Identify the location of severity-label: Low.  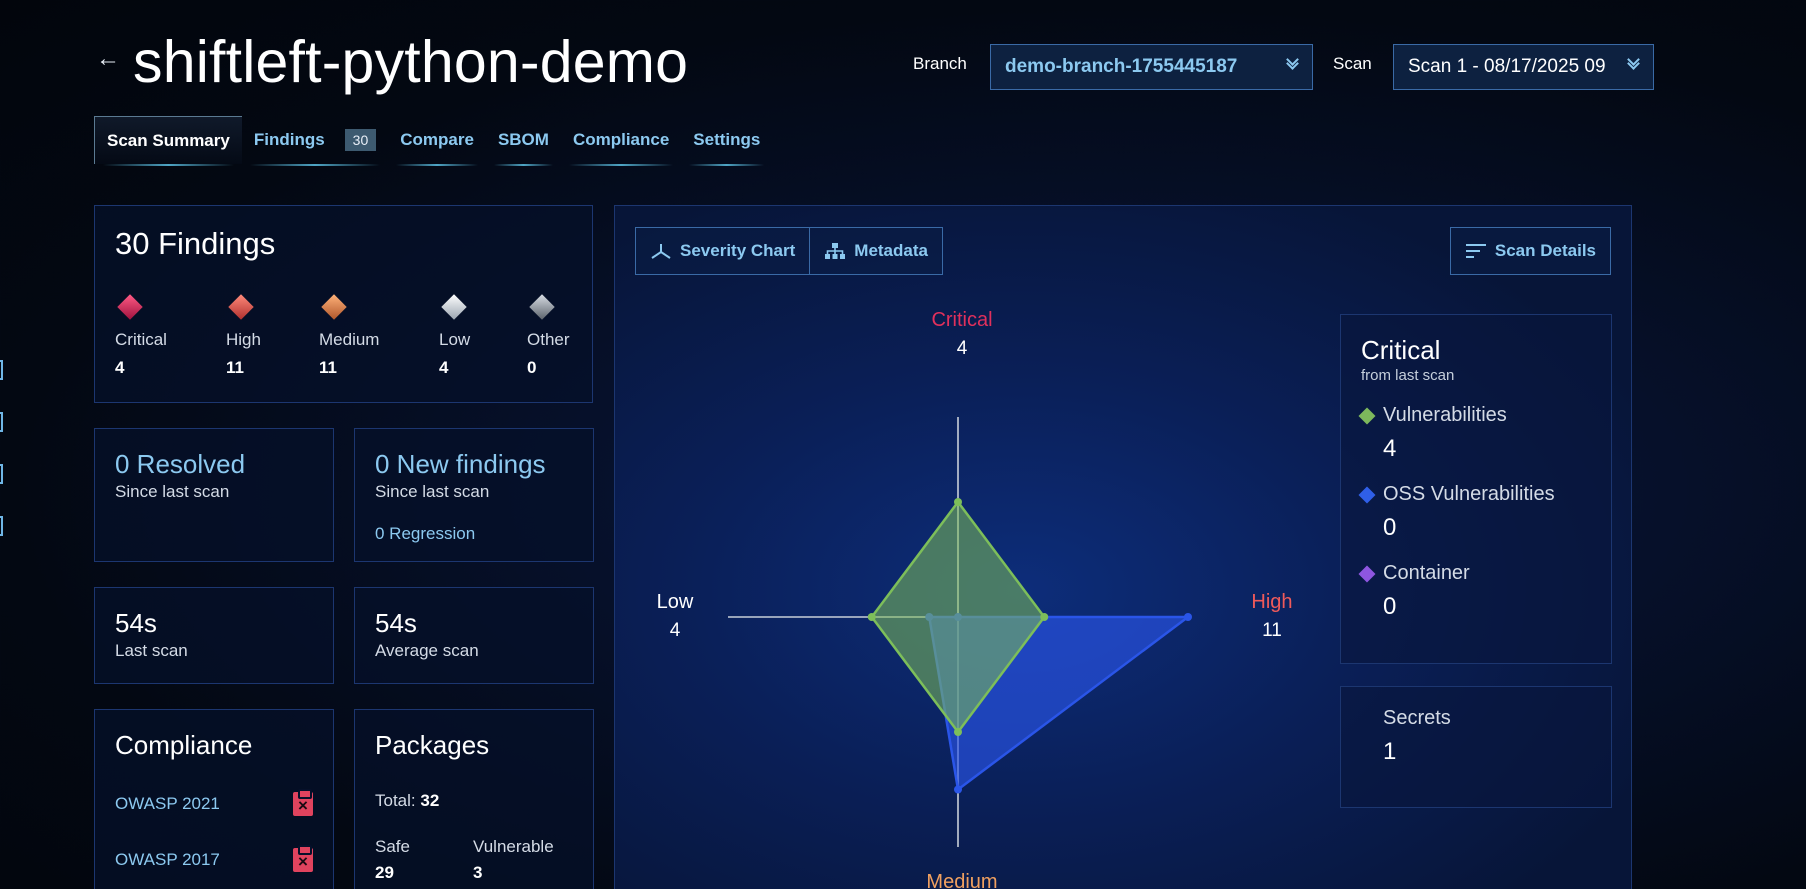
(455, 339).